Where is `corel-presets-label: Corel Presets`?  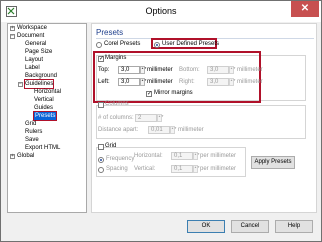
corel-presets-label: Corel Presets is located at coordinates (122, 44).